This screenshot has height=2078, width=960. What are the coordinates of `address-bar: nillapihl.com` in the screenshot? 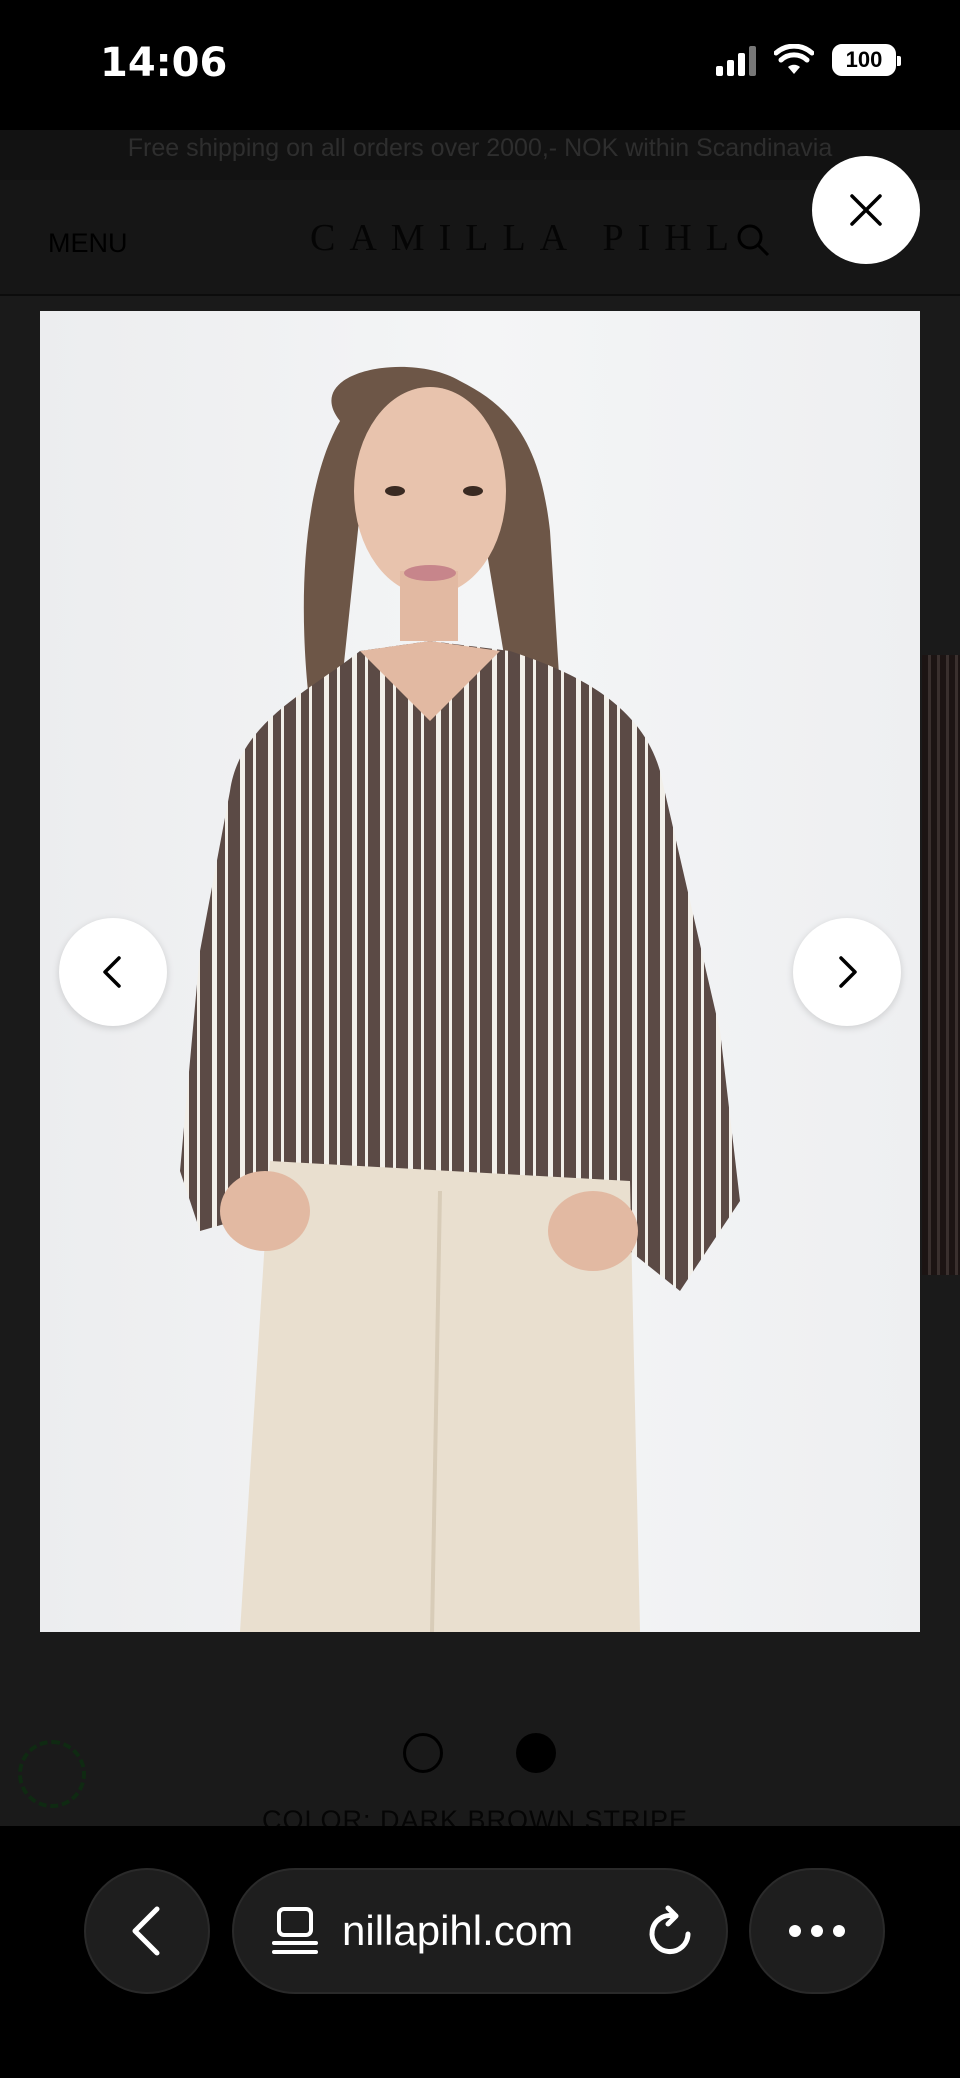 It's located at (480, 1931).